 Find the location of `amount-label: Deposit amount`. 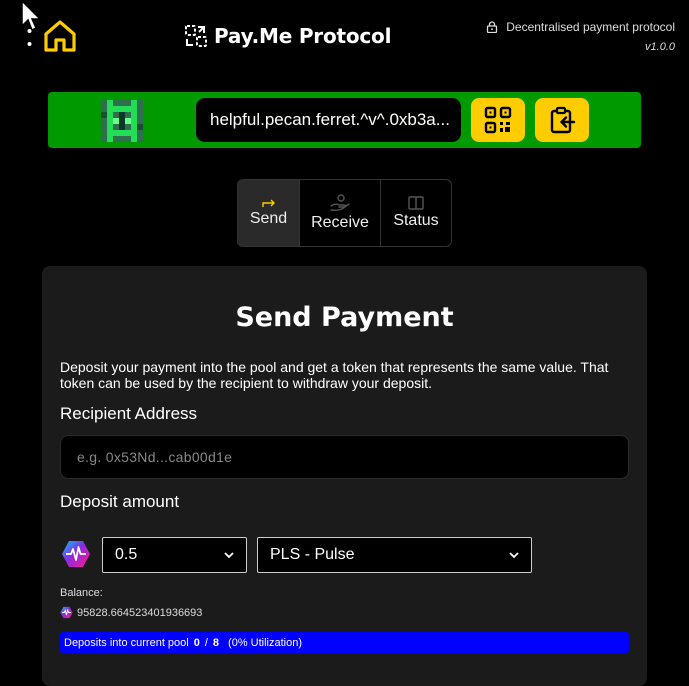

amount-label: Deposit amount is located at coordinates (120, 501).